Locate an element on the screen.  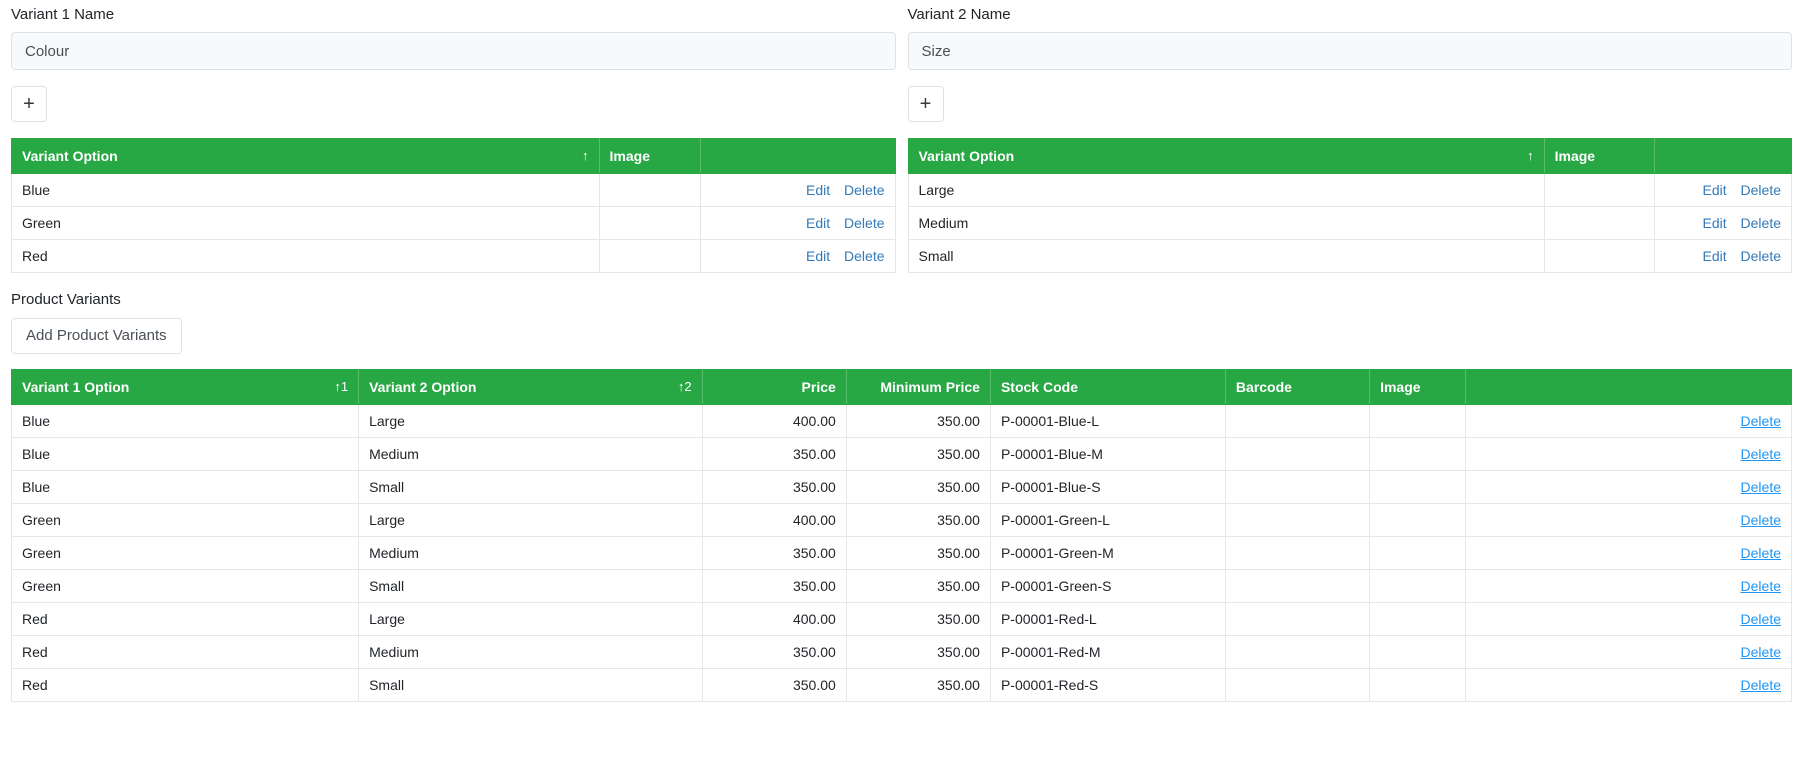
cell-variant-1-option: Blue is located at coordinates (185, 487).